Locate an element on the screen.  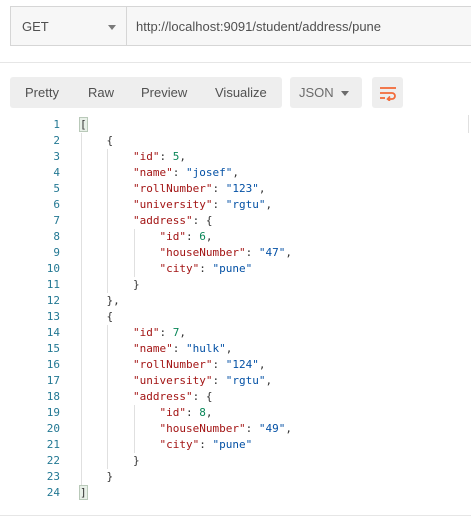
line-number: 13 is located at coordinates (53, 316).